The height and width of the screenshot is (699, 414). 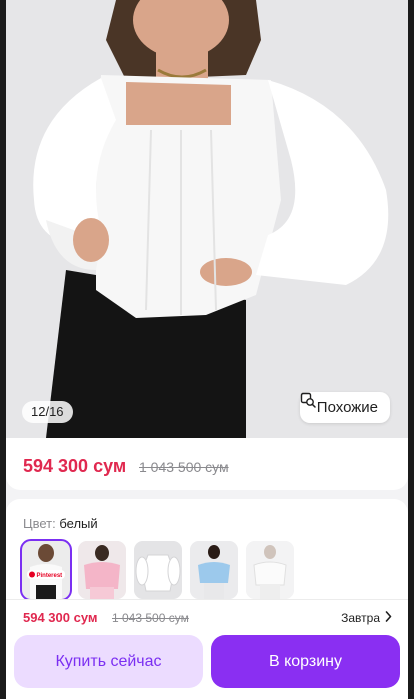 I want to click on color-swatch-1: Pinterest, so click(x=46, y=570).